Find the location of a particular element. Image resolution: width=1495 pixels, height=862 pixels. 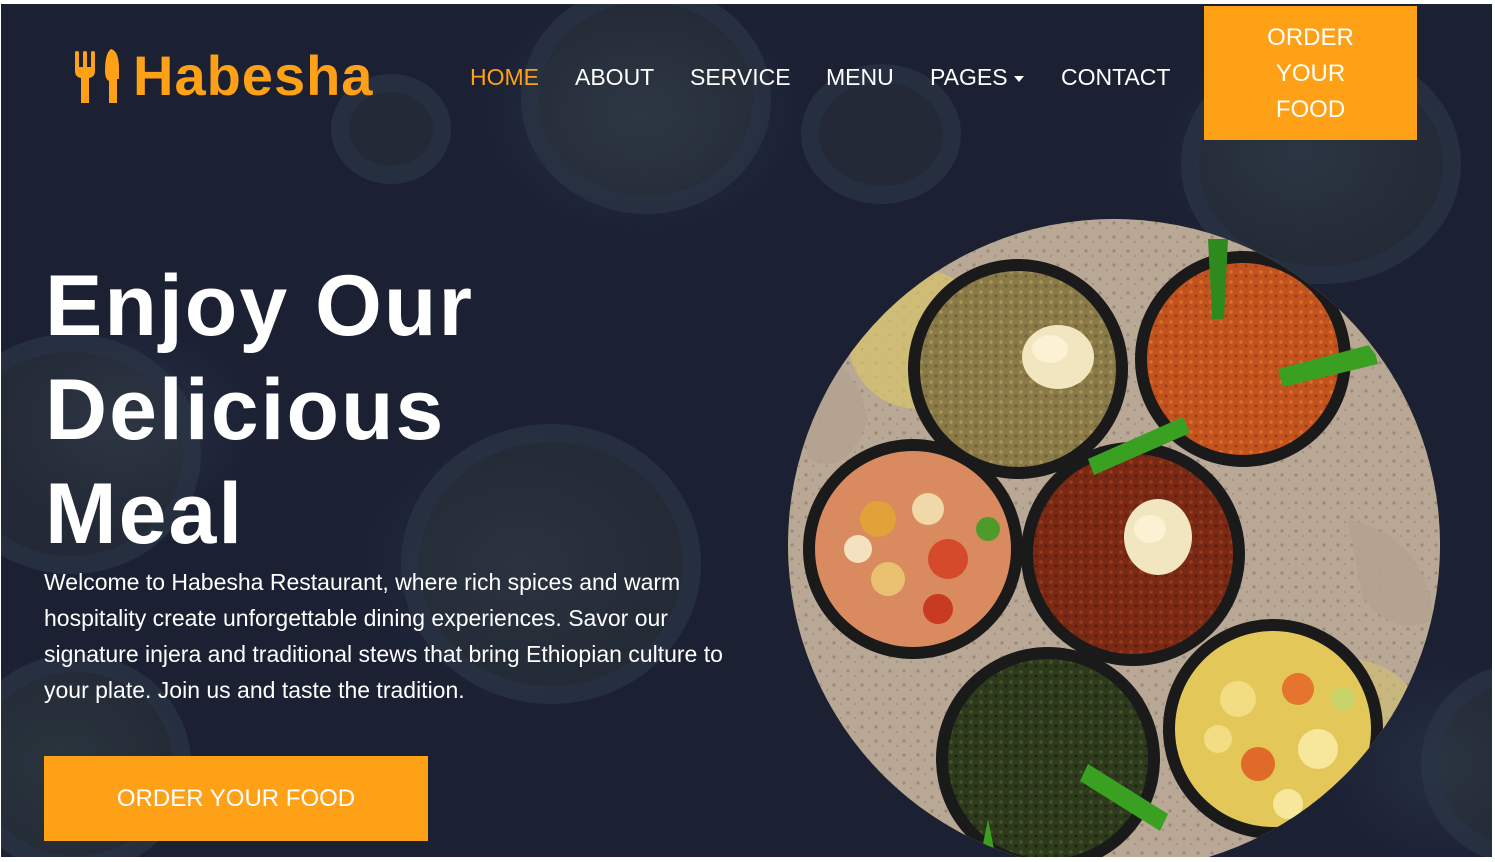

chevron-down-icon is located at coordinates (1018, 78).